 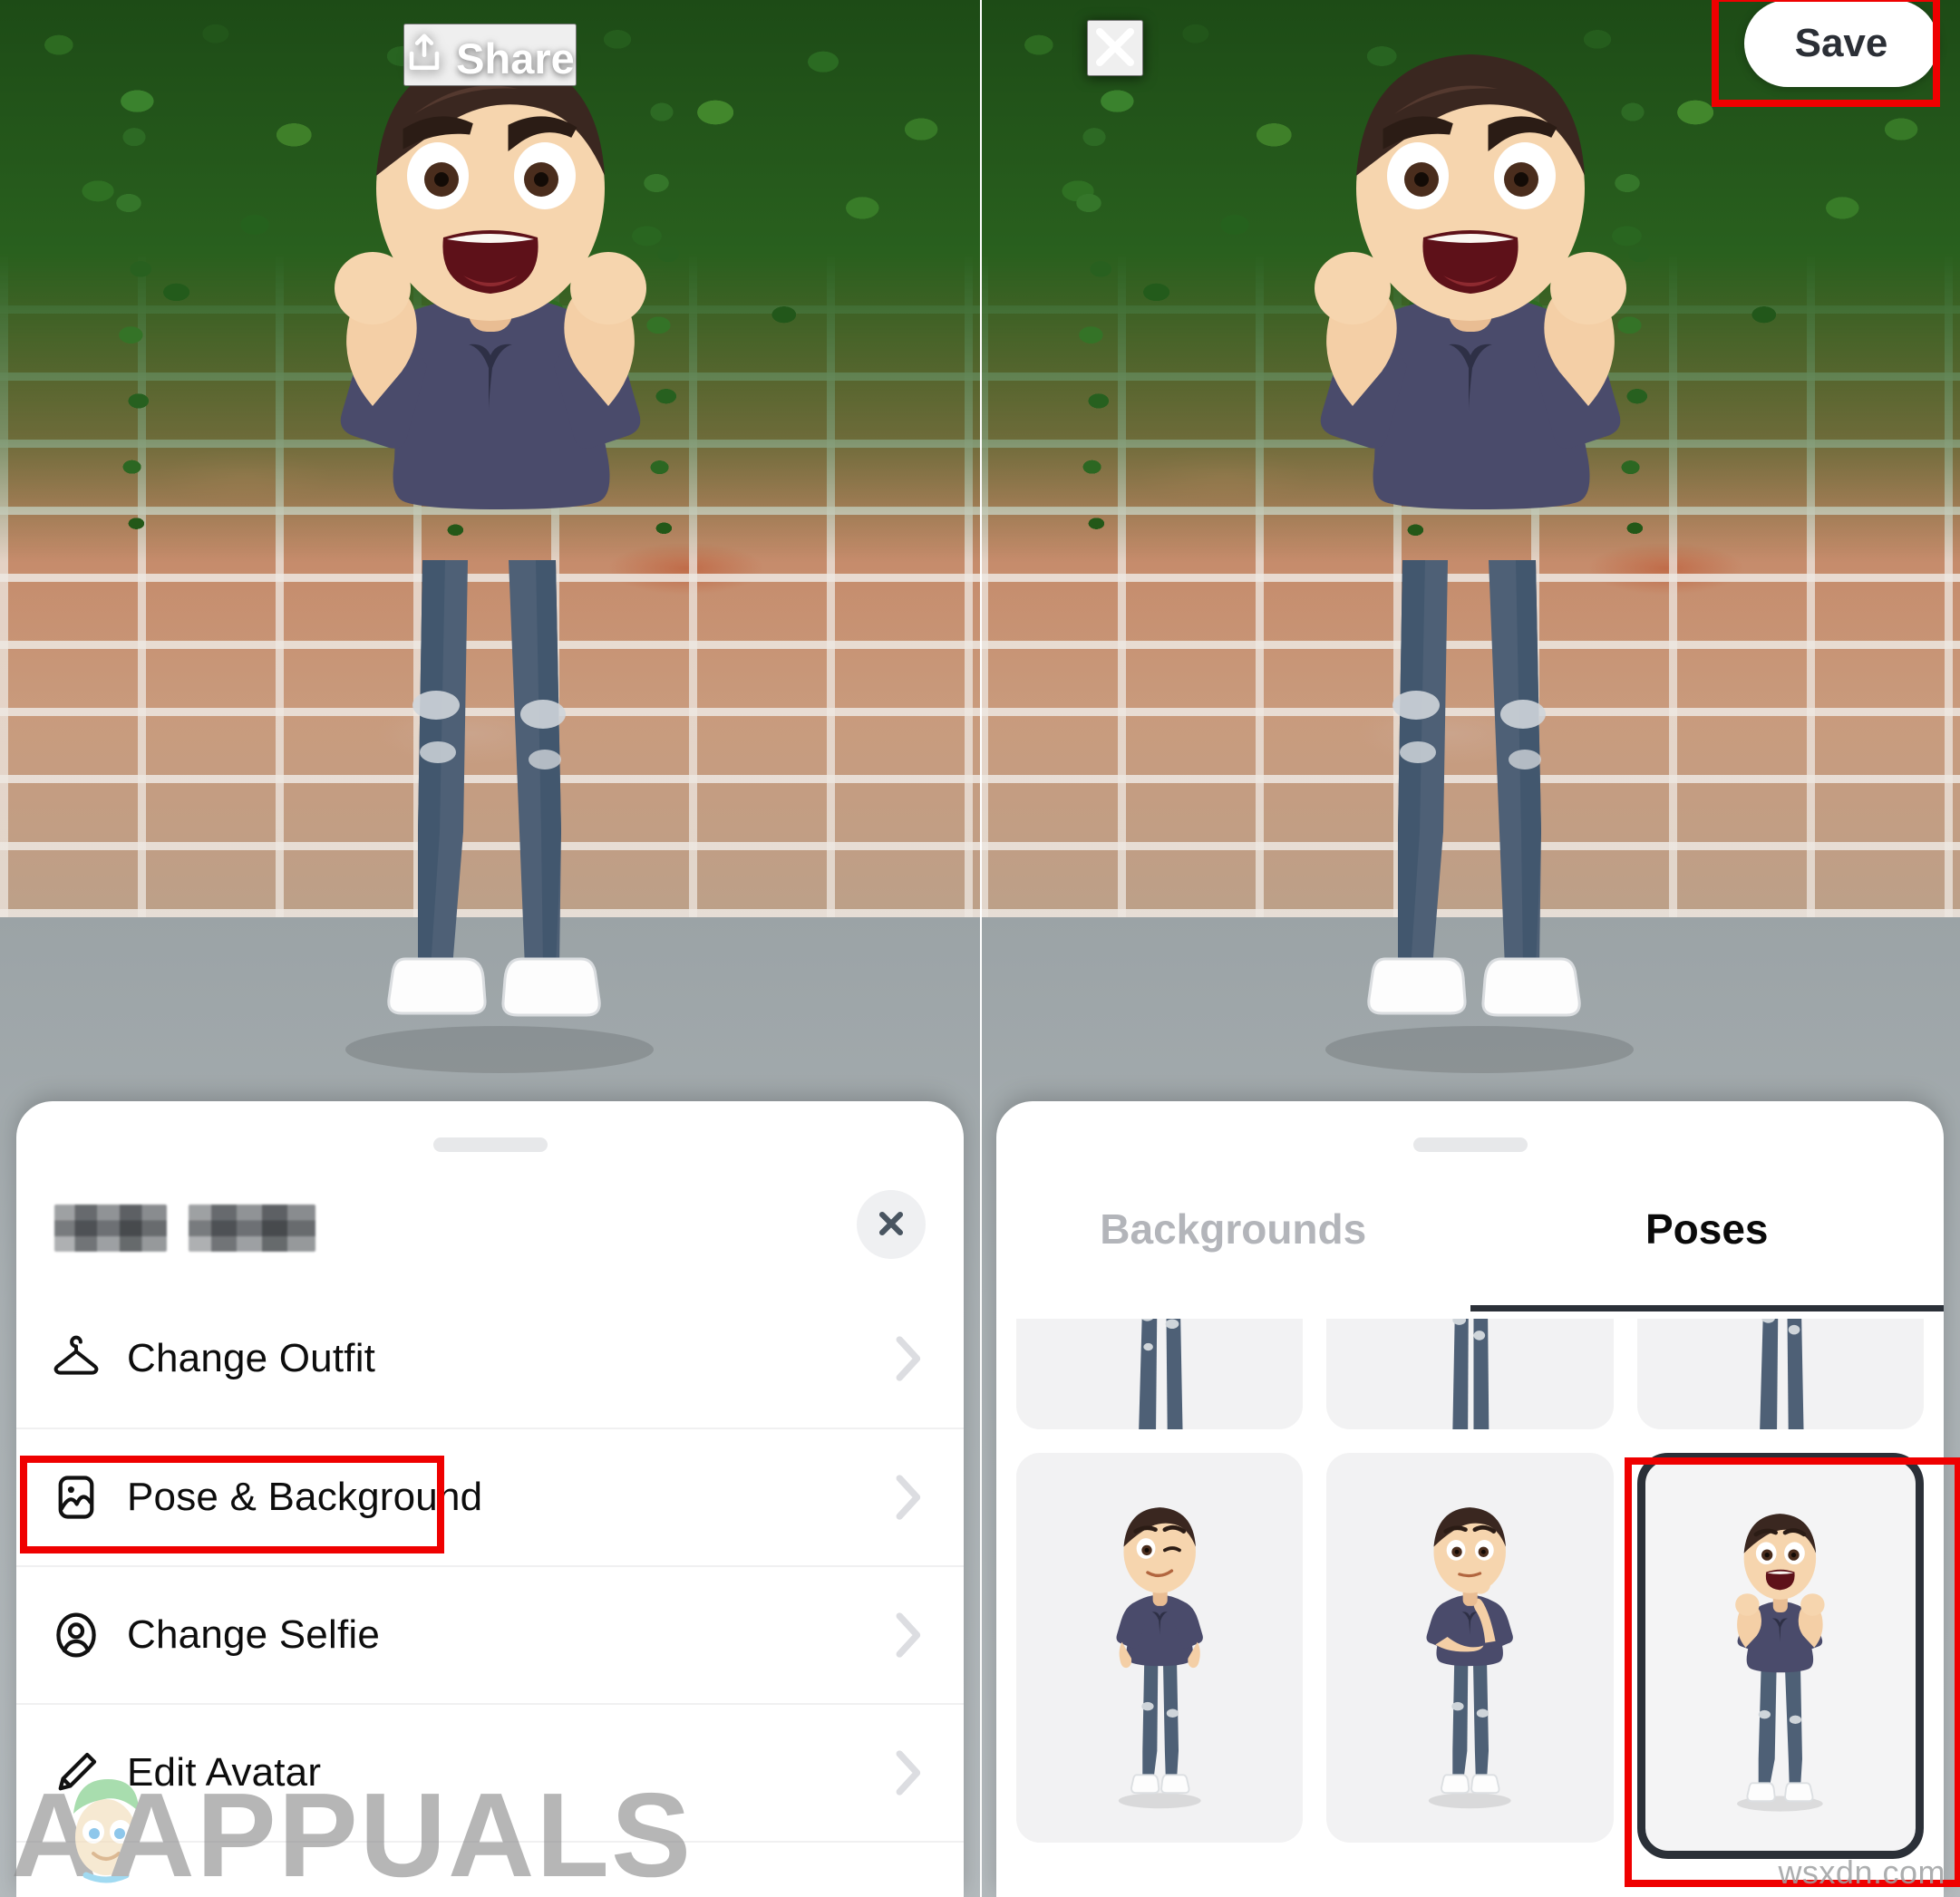 What do you see at coordinates (490, 1634) in the screenshot?
I see `menu-item-change-selfie: Change Selfie` at bounding box center [490, 1634].